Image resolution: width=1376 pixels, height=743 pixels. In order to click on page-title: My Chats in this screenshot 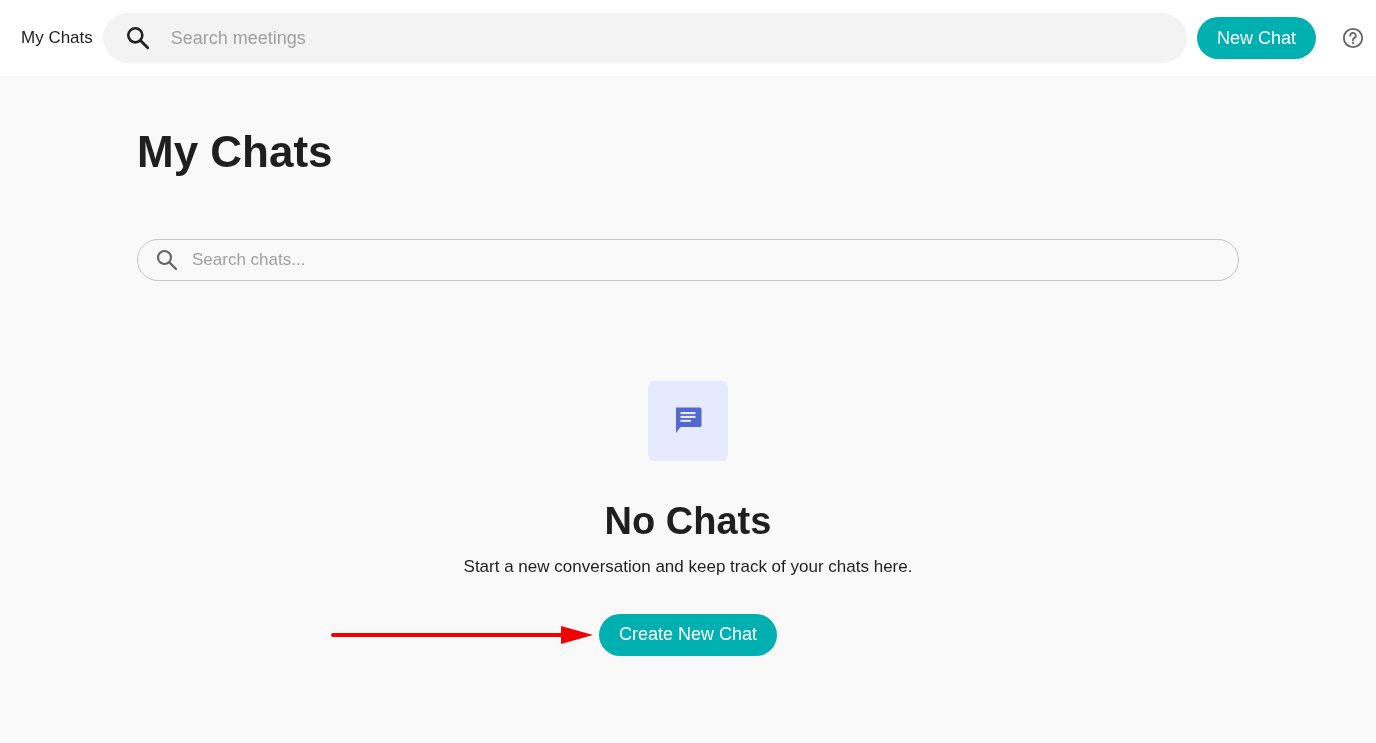, I will do `click(235, 152)`.